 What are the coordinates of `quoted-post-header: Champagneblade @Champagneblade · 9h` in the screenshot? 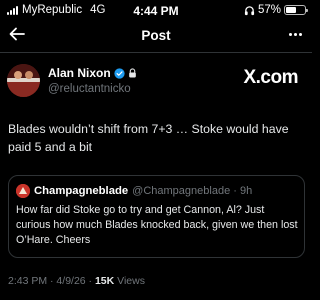 It's located at (134, 191).